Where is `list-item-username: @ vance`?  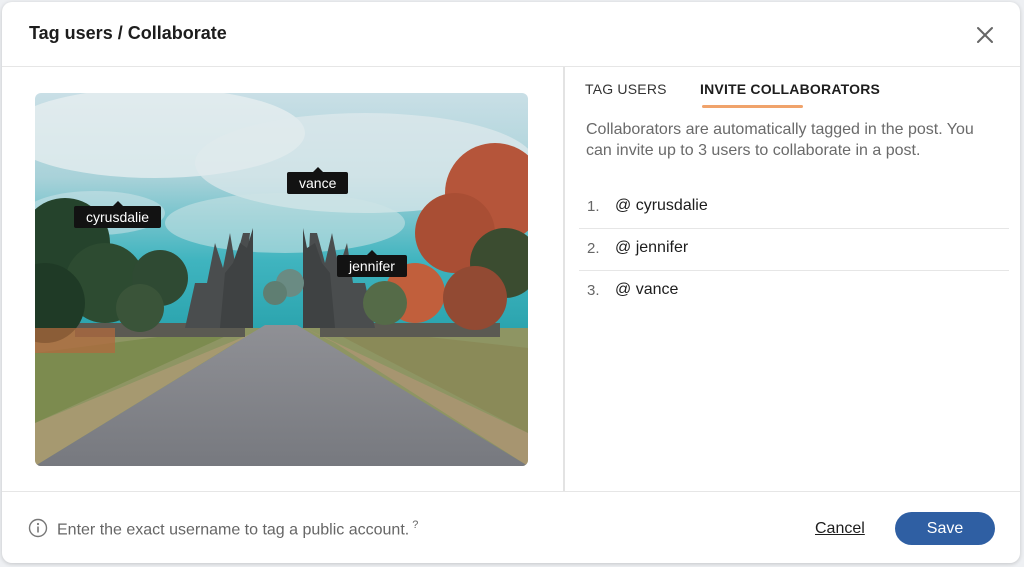
list-item-username: @ vance is located at coordinates (647, 289).